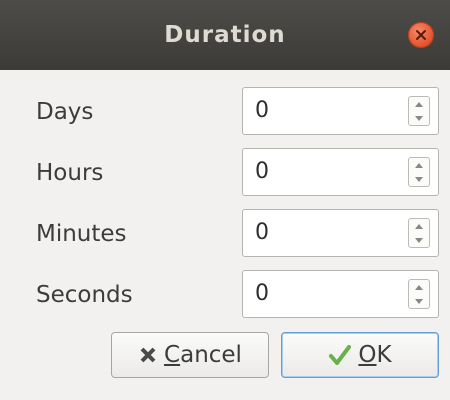 The image size is (450, 400). I want to click on cancel-button-content: Cancel, so click(190, 355).